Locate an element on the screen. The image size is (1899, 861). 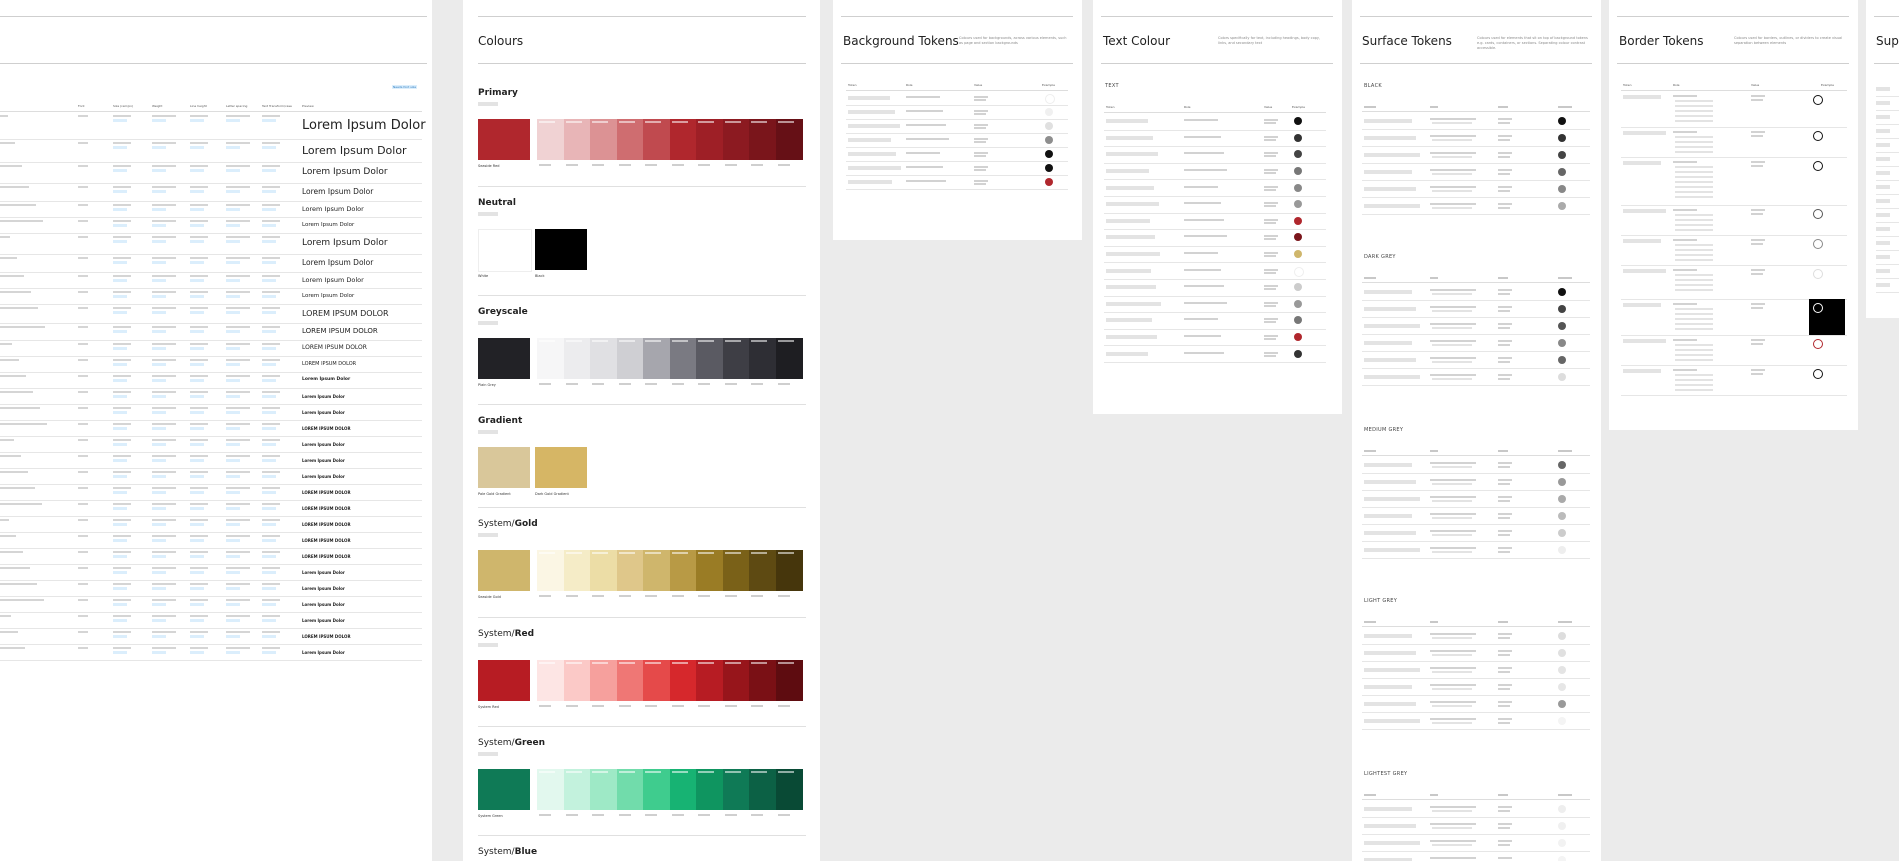
section-title-main: Gold is located at coordinates (526, 524).